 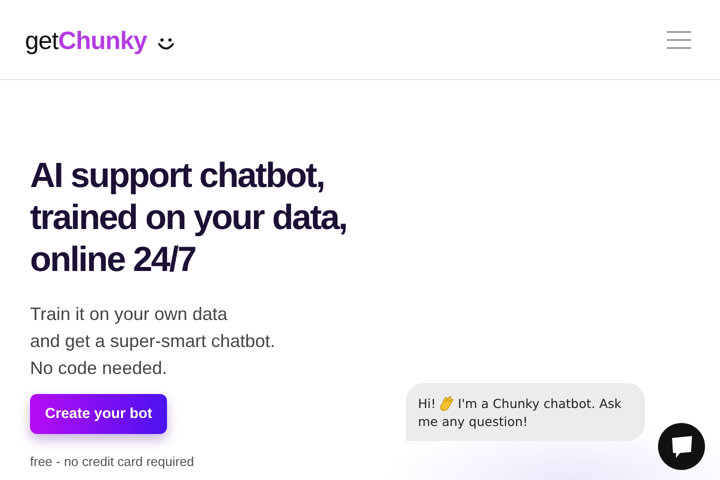 What do you see at coordinates (540, 404) in the screenshot?
I see `chat-message: I'm a Chunky chatbot. Ask` at bounding box center [540, 404].